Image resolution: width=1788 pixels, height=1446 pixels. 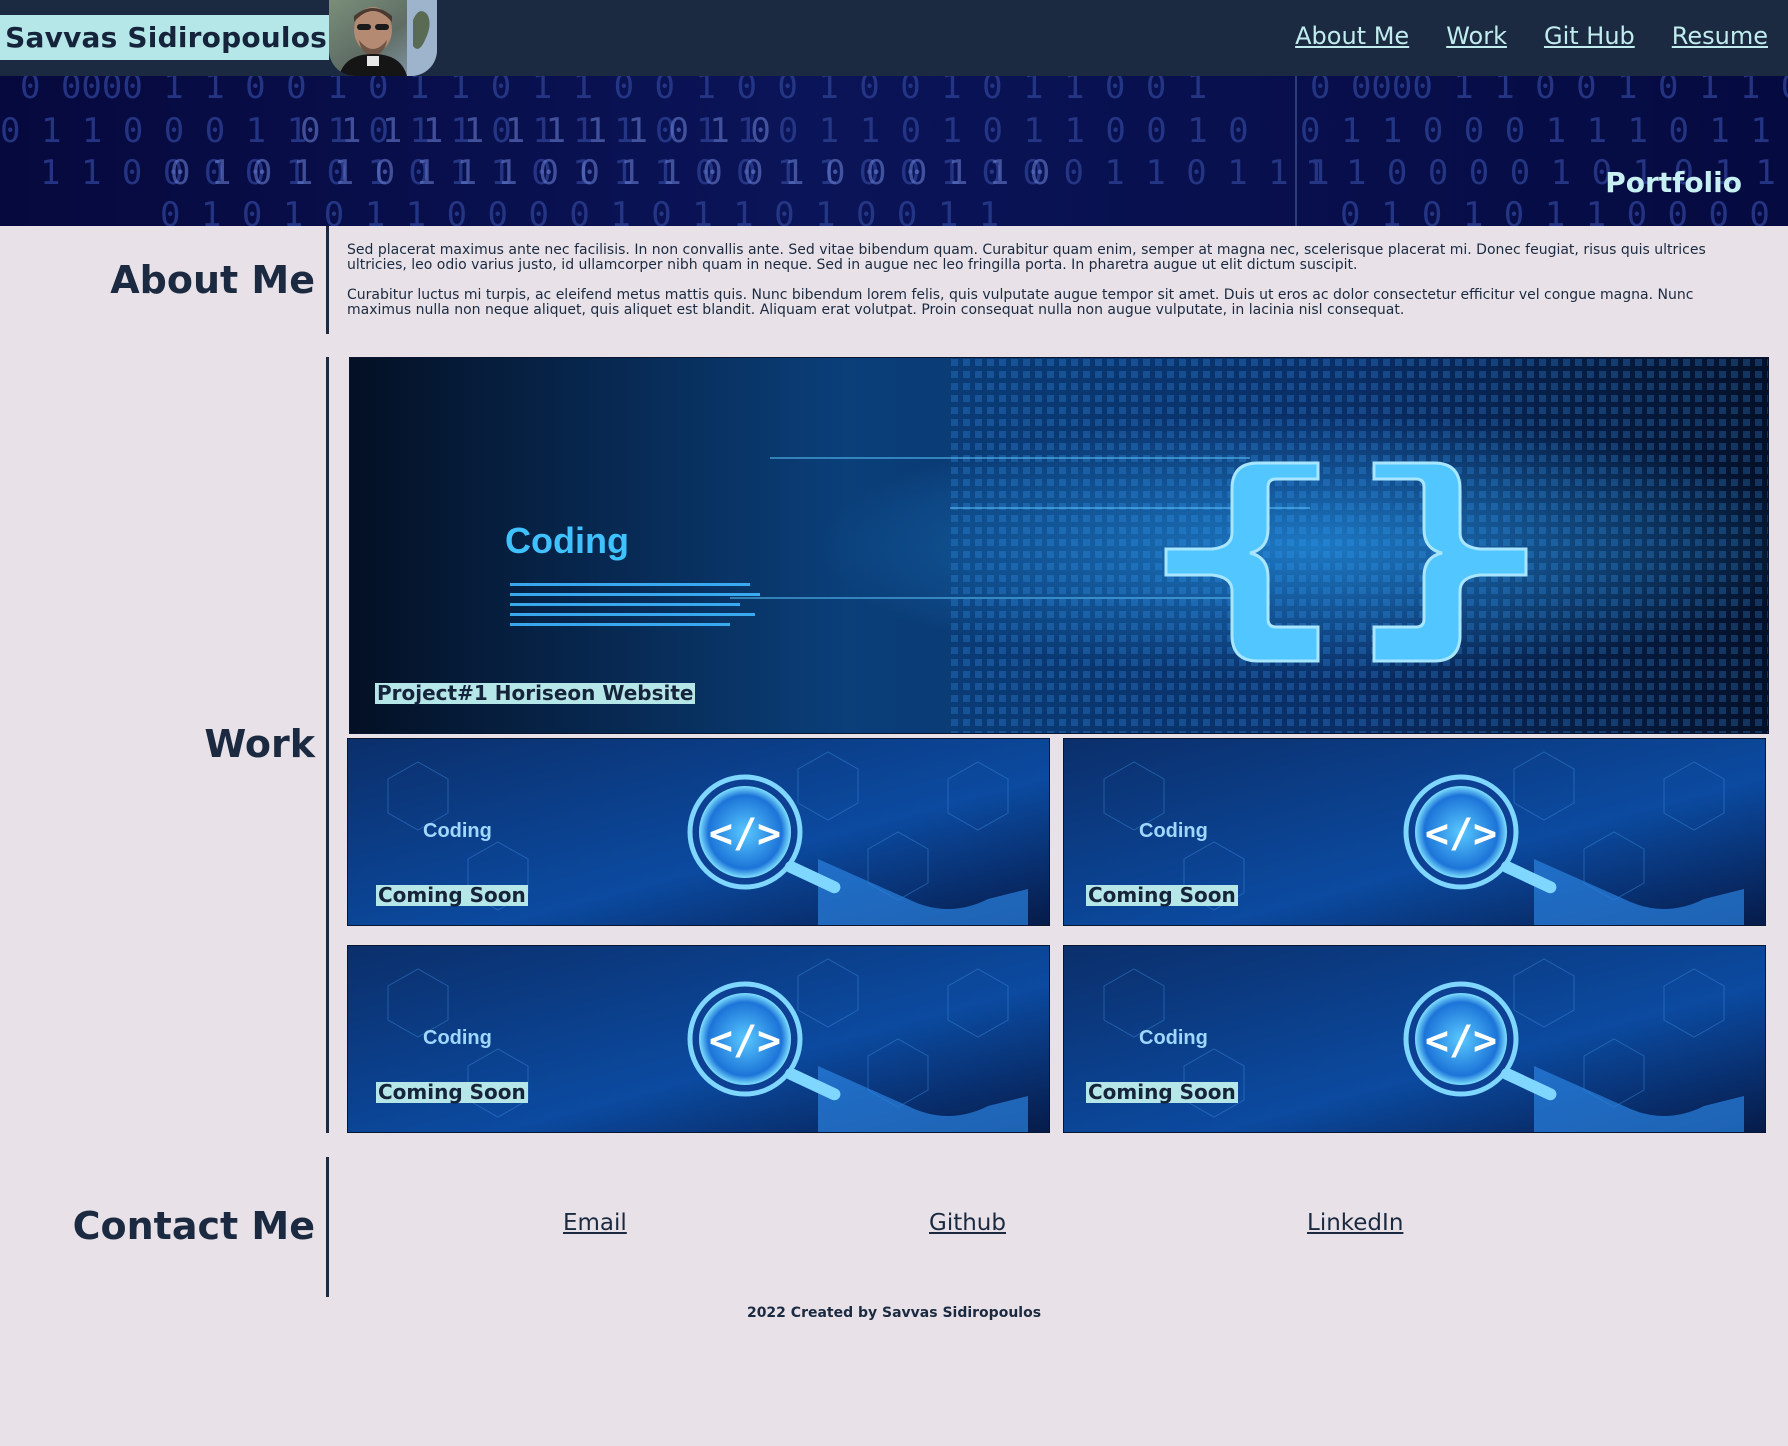 What do you see at coordinates (1355, 1223) in the screenshot?
I see `linkedin-link: LinkedIn` at bounding box center [1355, 1223].